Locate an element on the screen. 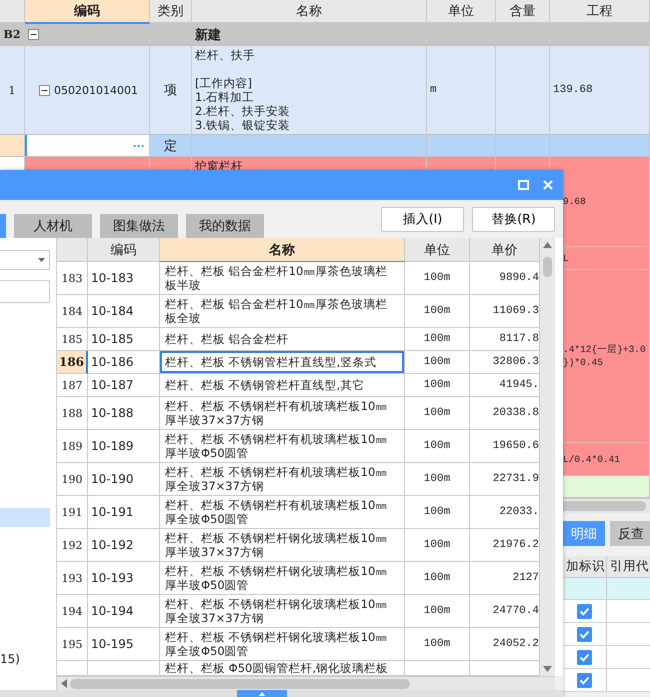  name-cell: 栏杆、栏板 不锈钢栏杆钢化玻璃栏板10㎜厚全玻37×37方钢 is located at coordinates (282, 611).